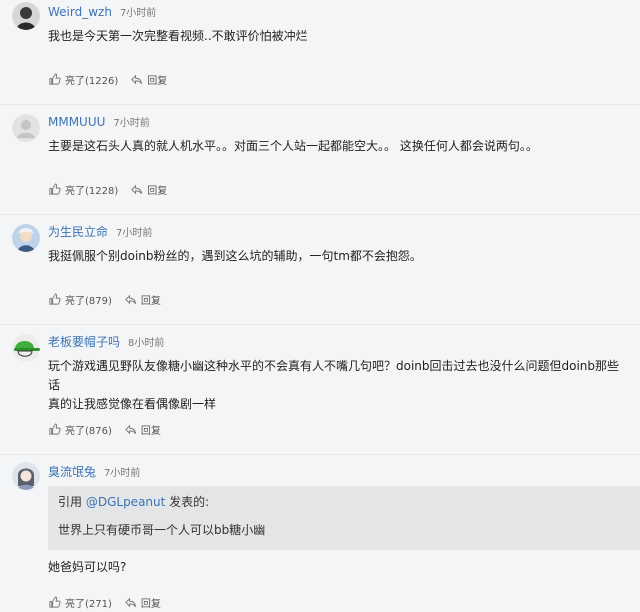 The width and height of the screenshot is (640, 612). I want to click on like-button: 亮了(876), so click(80, 429).